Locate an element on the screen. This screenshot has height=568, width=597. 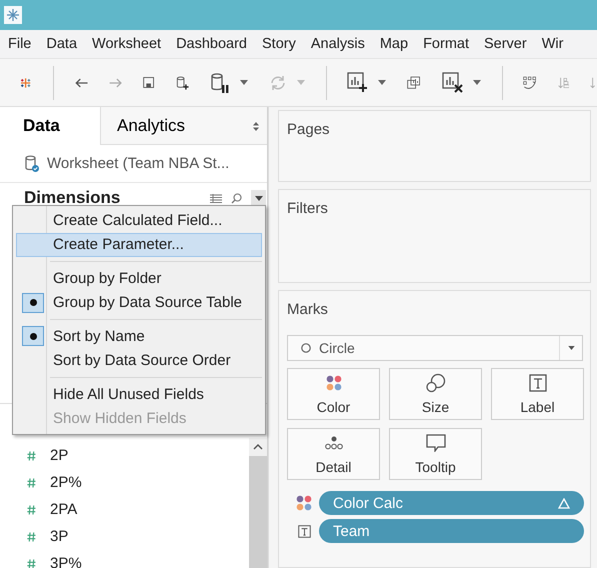
shelf-title: Filters is located at coordinates (307, 208).